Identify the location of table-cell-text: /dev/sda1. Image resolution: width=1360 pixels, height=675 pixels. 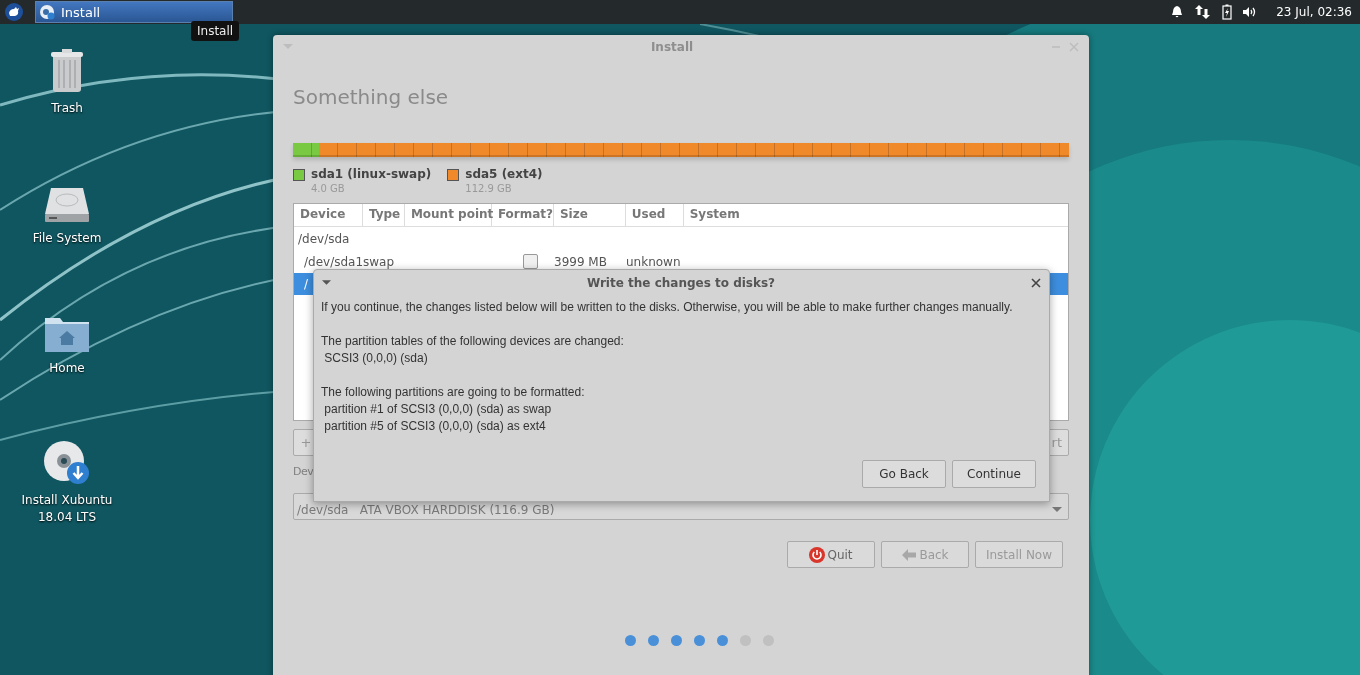
(333, 261).